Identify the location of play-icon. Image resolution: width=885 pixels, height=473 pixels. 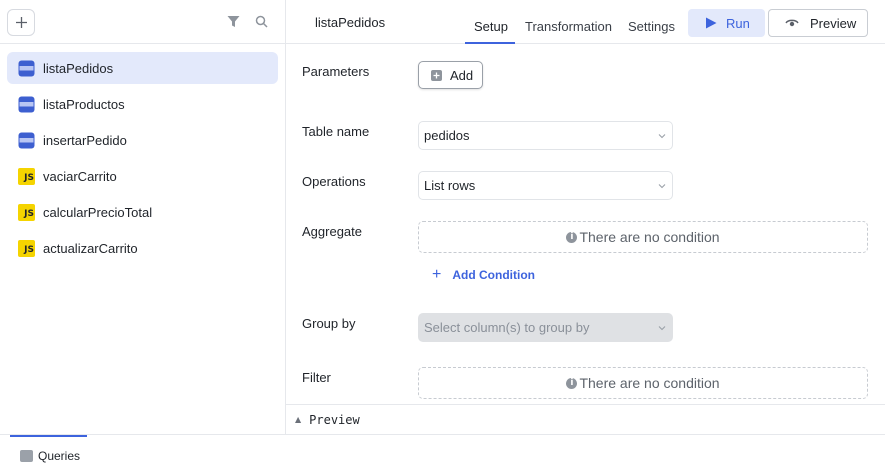
(711, 23).